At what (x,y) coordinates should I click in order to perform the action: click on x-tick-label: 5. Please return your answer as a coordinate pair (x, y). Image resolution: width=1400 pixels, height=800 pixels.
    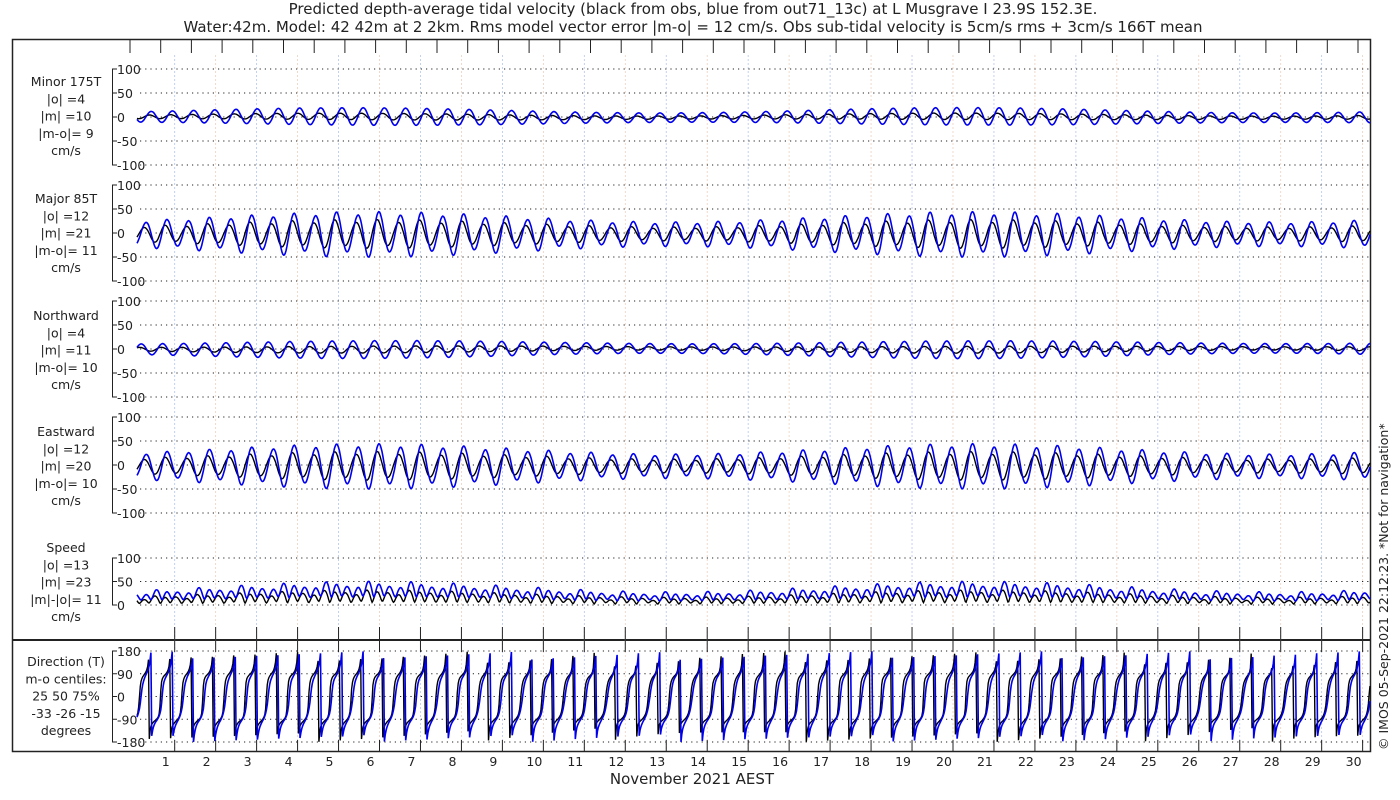
    Looking at the image, I should click on (330, 761).